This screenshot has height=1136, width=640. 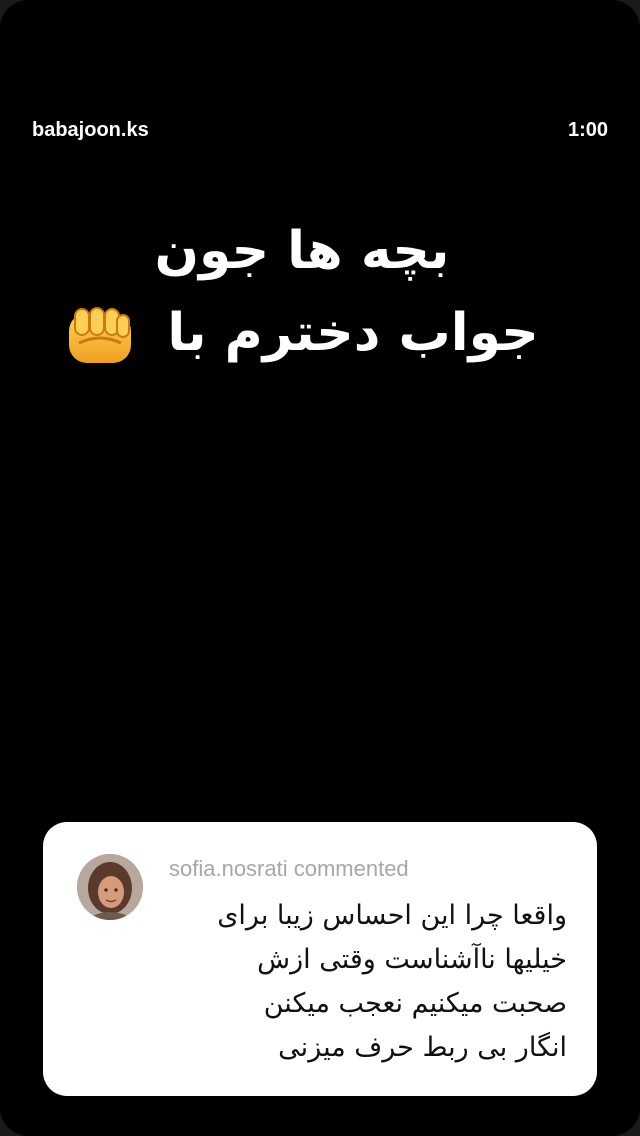 What do you see at coordinates (422, 1047) in the screenshot?
I see `comment-line-4: انگار بی ربط حرف میزنی` at bounding box center [422, 1047].